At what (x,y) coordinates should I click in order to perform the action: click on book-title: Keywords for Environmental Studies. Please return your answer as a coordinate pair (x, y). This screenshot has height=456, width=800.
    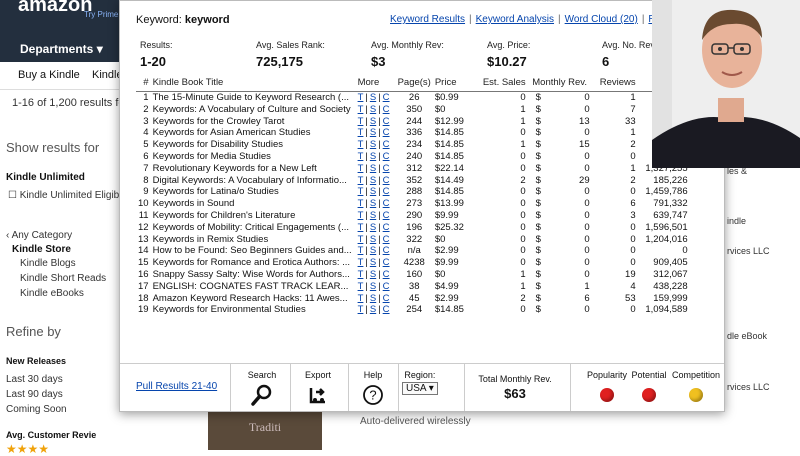
    Looking at the image, I should click on (253, 310).